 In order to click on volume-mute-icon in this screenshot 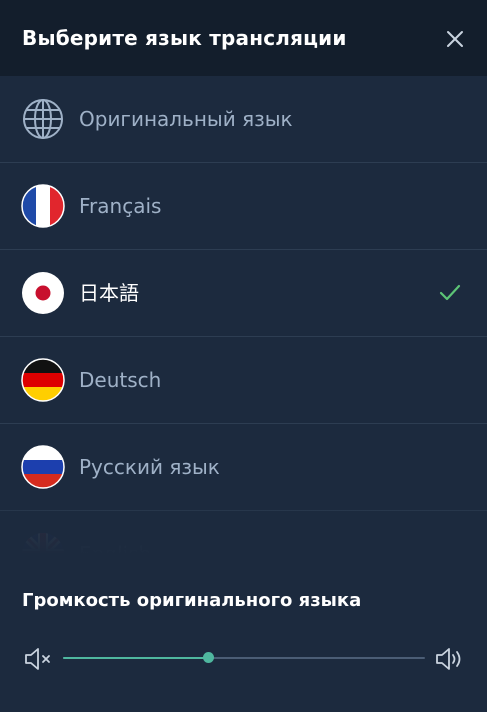, I will do `click(38, 659)`.